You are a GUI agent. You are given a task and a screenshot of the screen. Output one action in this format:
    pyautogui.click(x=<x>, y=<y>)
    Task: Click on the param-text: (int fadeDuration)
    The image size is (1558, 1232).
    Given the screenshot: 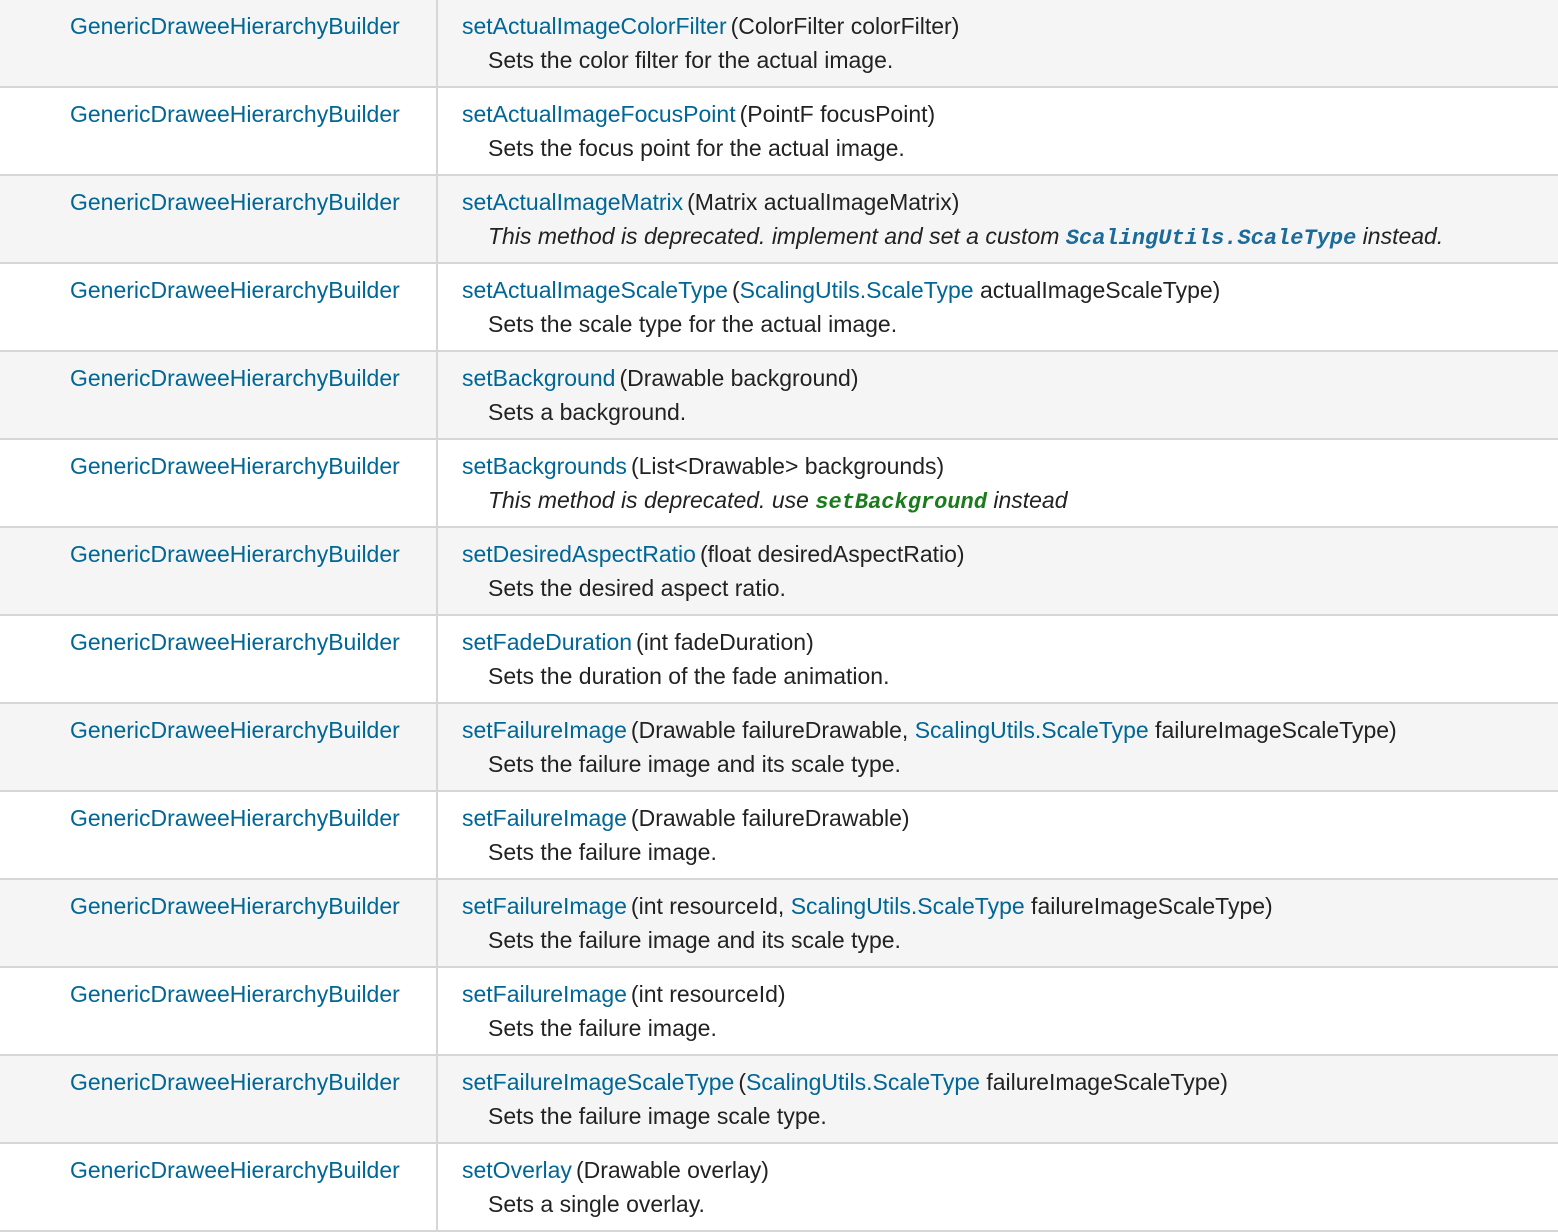 What is the action you would take?
    pyautogui.click(x=725, y=642)
    